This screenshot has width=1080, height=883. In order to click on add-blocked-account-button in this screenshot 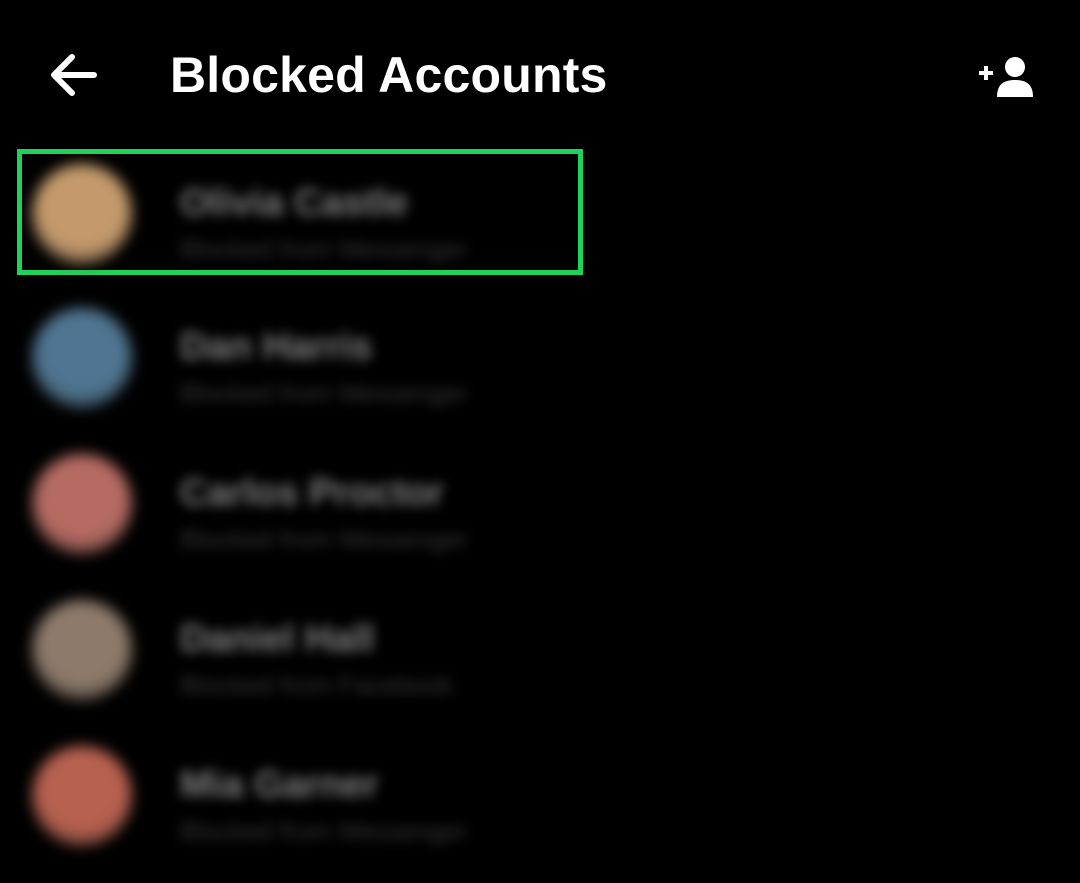, I will do `click(1006, 77)`.